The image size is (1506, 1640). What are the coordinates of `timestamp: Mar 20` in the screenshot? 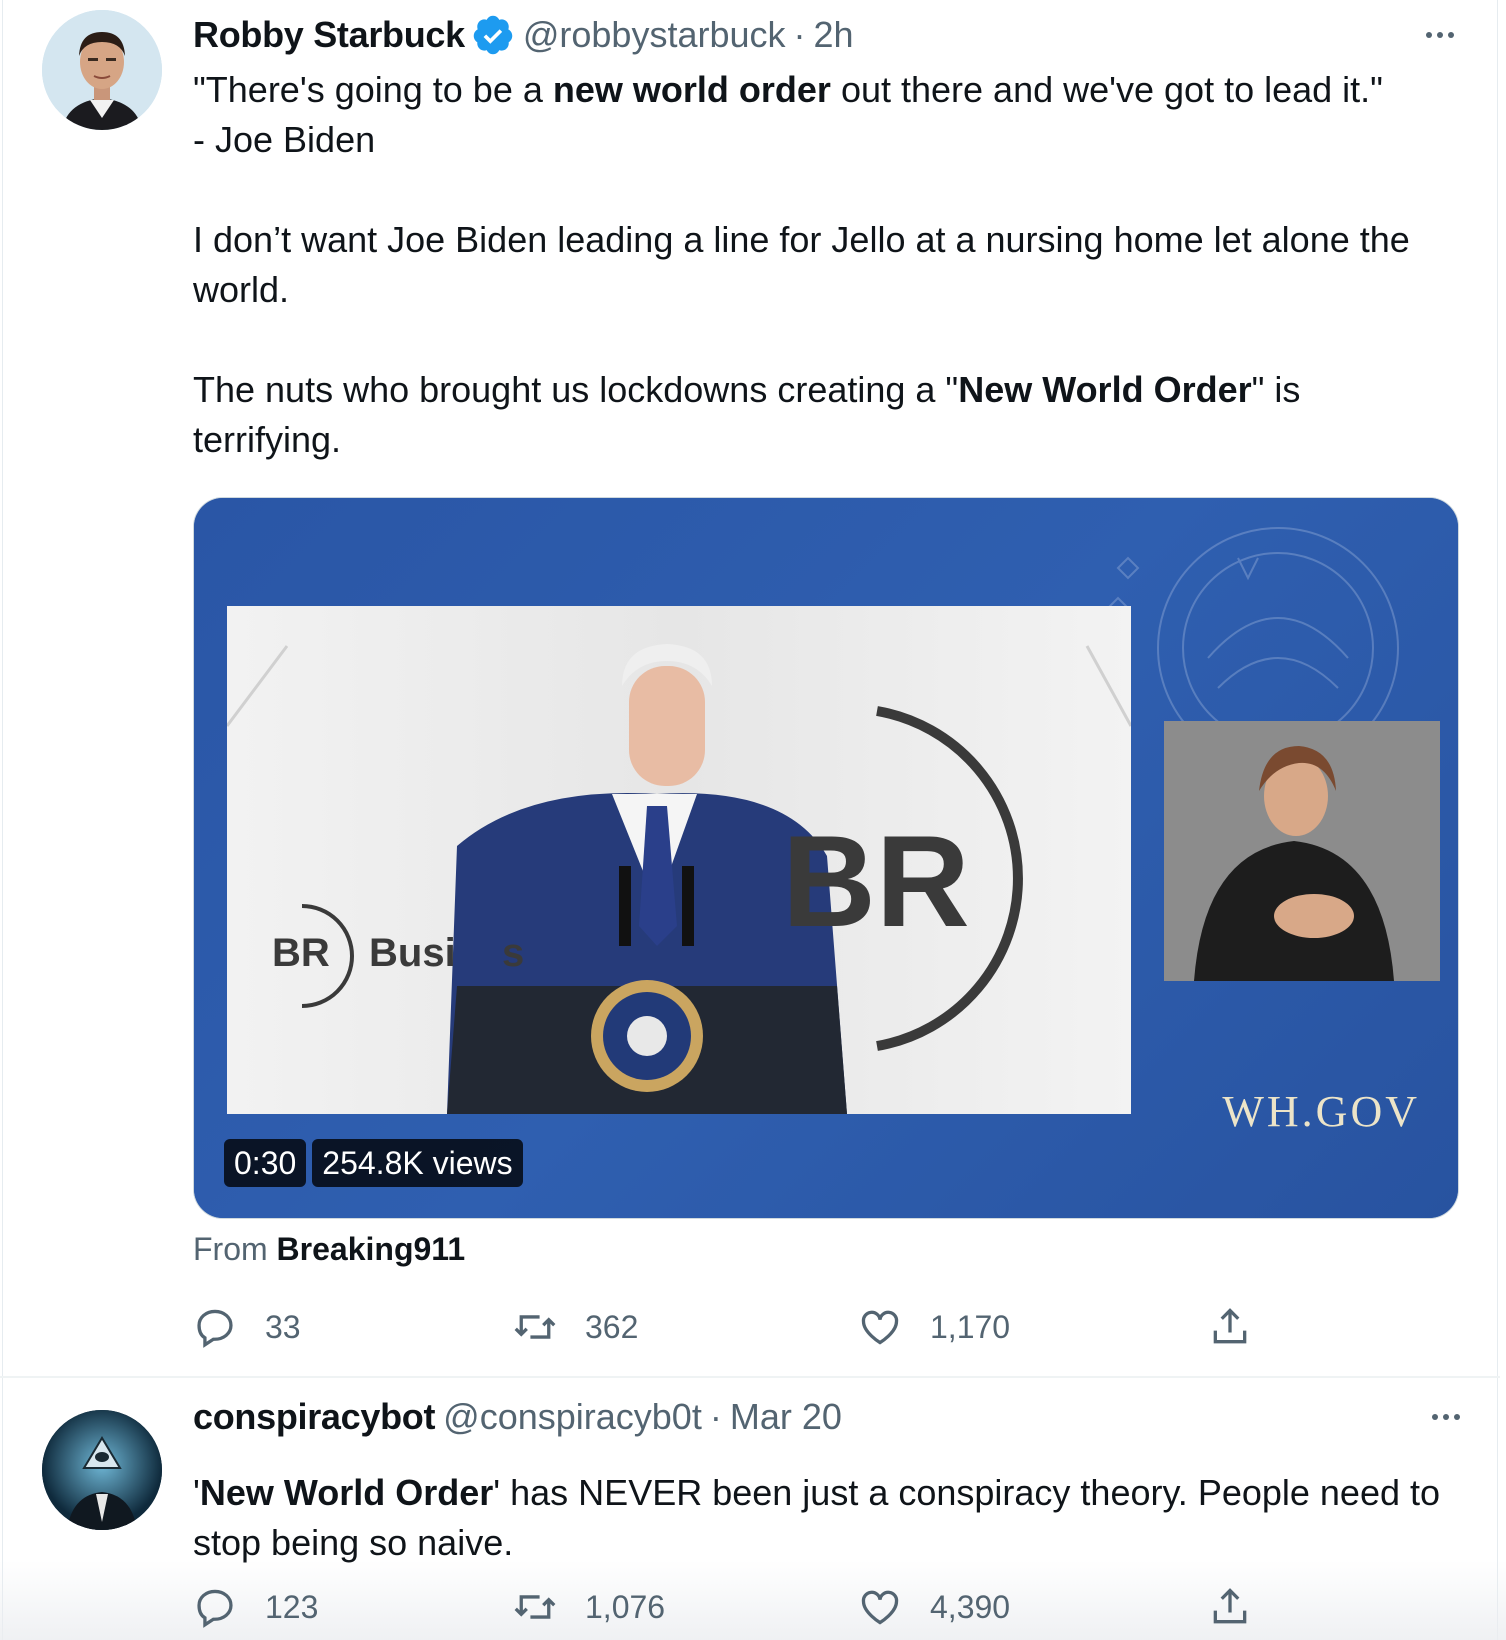 It's located at (786, 1417).